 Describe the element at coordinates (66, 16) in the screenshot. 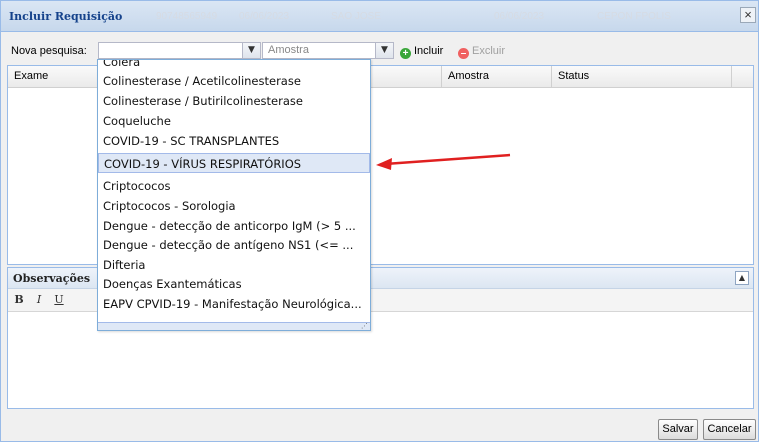

I see `window-title: Incluir Requisição` at that location.